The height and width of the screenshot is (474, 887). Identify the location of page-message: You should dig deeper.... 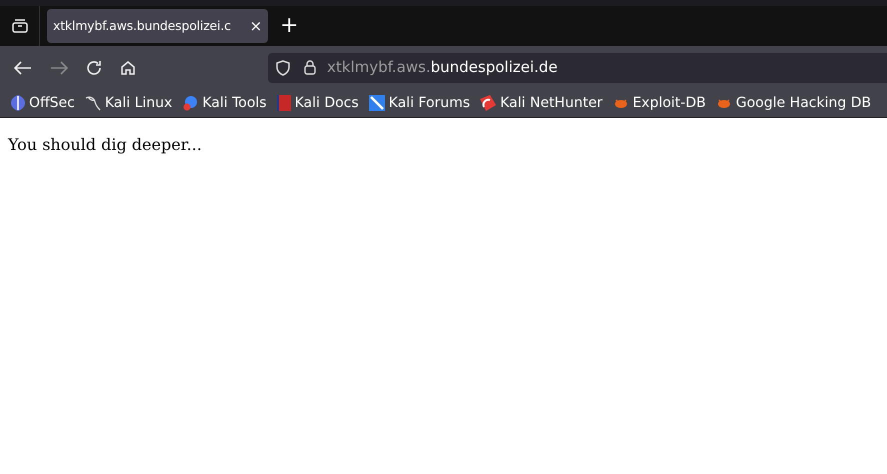
(105, 145).